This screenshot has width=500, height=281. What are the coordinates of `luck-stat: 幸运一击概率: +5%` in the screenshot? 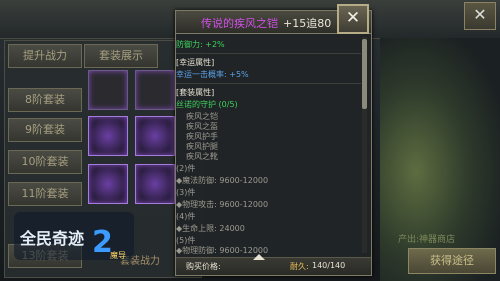 It's located at (212, 74).